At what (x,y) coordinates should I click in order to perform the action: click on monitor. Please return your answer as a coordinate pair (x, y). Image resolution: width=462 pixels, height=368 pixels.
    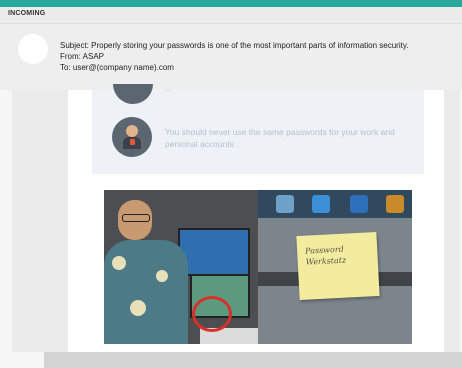
    Looking at the image, I should click on (214, 252).